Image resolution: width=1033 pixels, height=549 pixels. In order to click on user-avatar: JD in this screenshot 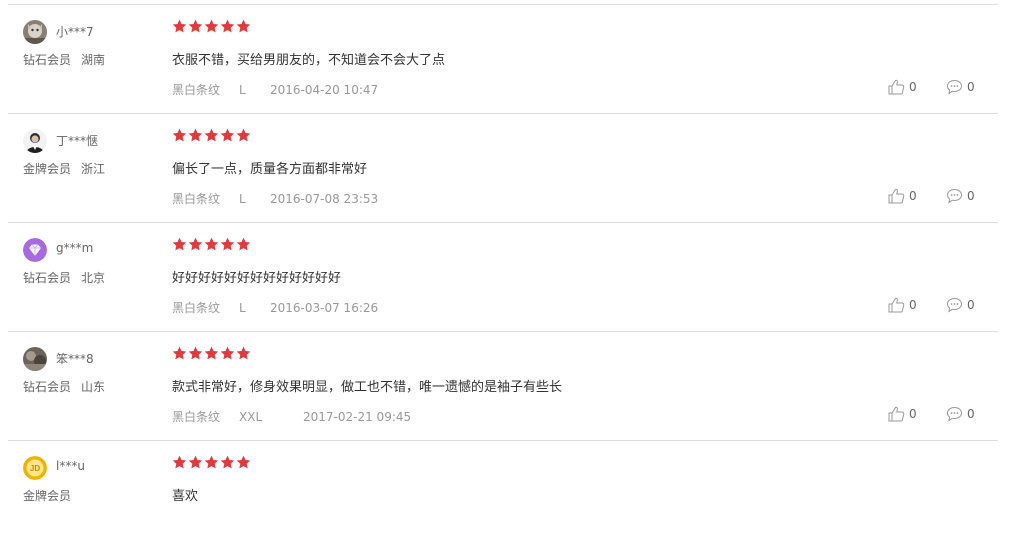, I will do `click(35, 468)`.